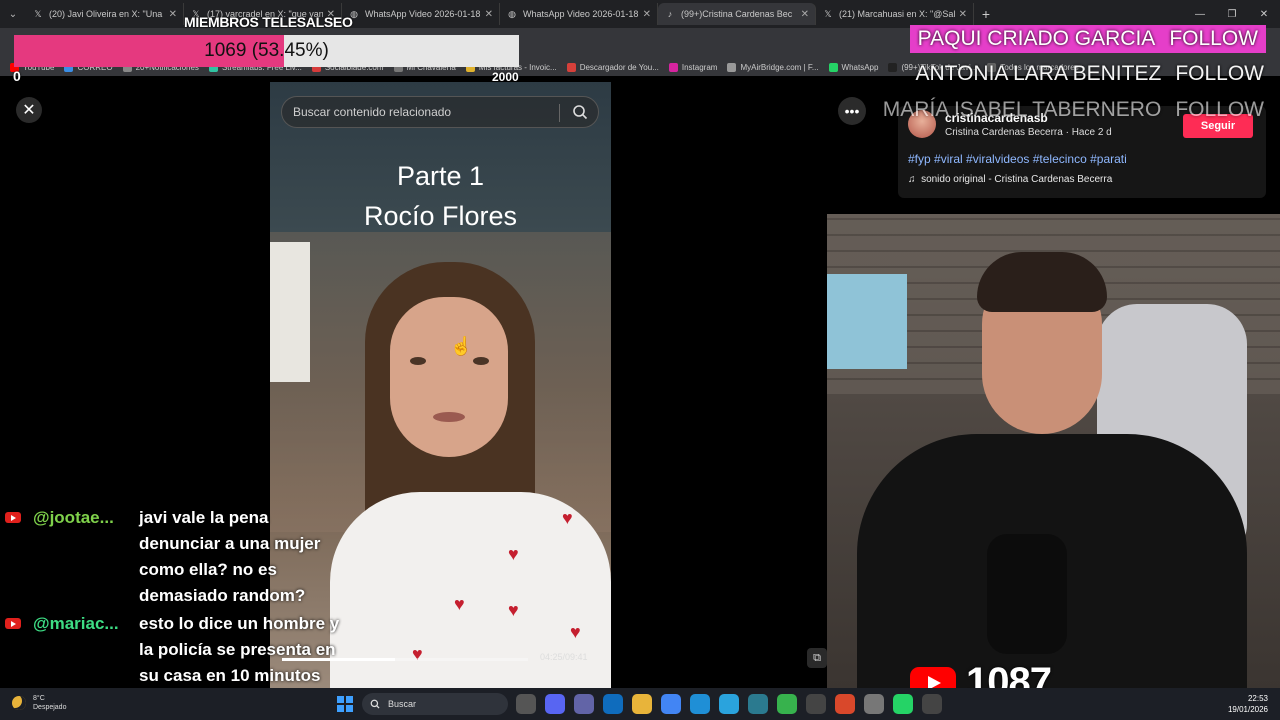 The width and height of the screenshot is (1280, 720). I want to click on video-time: 04:25/09:41, so click(564, 657).